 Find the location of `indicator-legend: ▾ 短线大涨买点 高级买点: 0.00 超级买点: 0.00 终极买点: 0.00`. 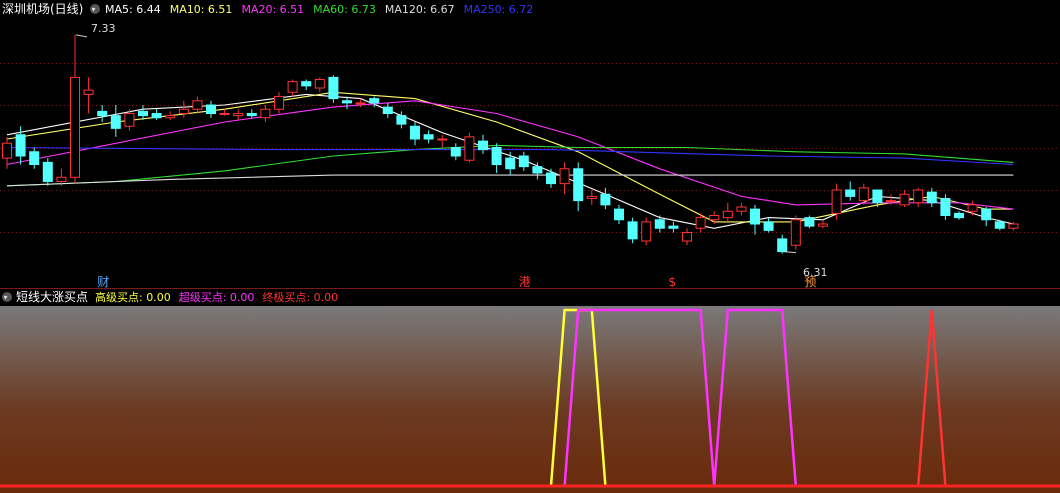

indicator-legend: ▾ 短线大涨买点 高级买点: 0.00 超级买点: 0.00 终极买点: 0.00 is located at coordinates (170, 296).